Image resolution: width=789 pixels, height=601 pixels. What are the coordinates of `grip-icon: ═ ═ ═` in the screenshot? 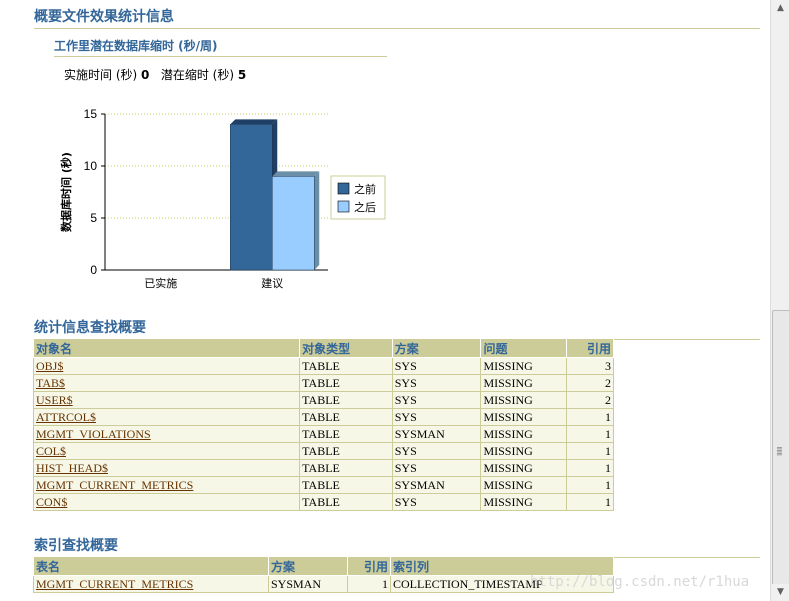 It's located at (779, 451).